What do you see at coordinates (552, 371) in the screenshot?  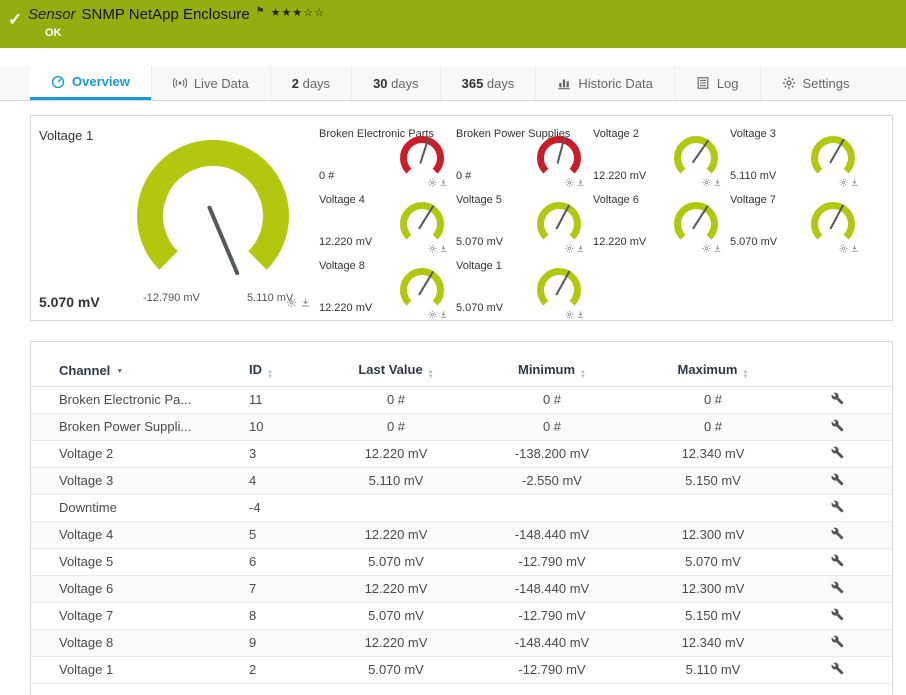 I see `column-header-minimum: Minimum ▲ ▼` at bounding box center [552, 371].